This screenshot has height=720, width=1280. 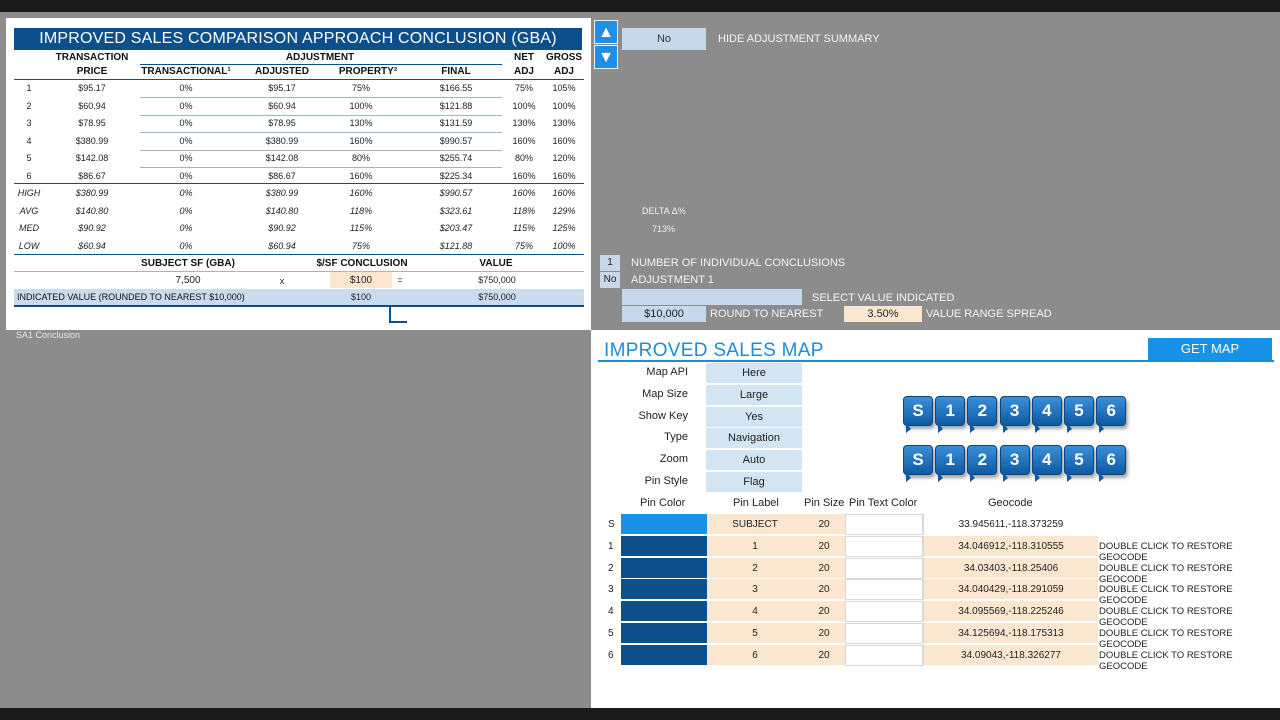 What do you see at coordinates (564, 228) in the screenshot?
I see `stat-cell-gross: 125%` at bounding box center [564, 228].